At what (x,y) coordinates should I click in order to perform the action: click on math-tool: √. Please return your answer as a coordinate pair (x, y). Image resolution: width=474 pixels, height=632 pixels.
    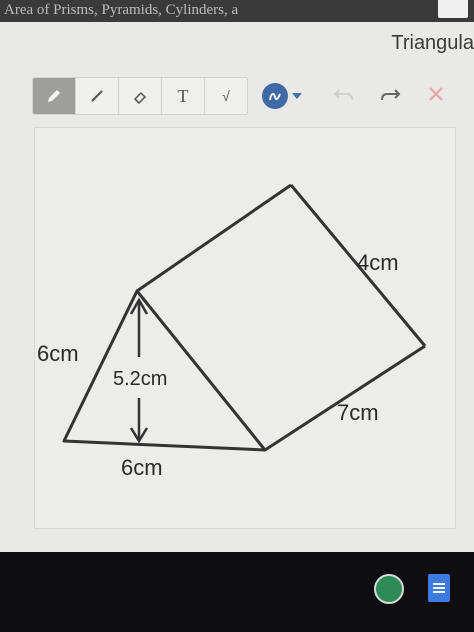
    Looking at the image, I should click on (226, 96).